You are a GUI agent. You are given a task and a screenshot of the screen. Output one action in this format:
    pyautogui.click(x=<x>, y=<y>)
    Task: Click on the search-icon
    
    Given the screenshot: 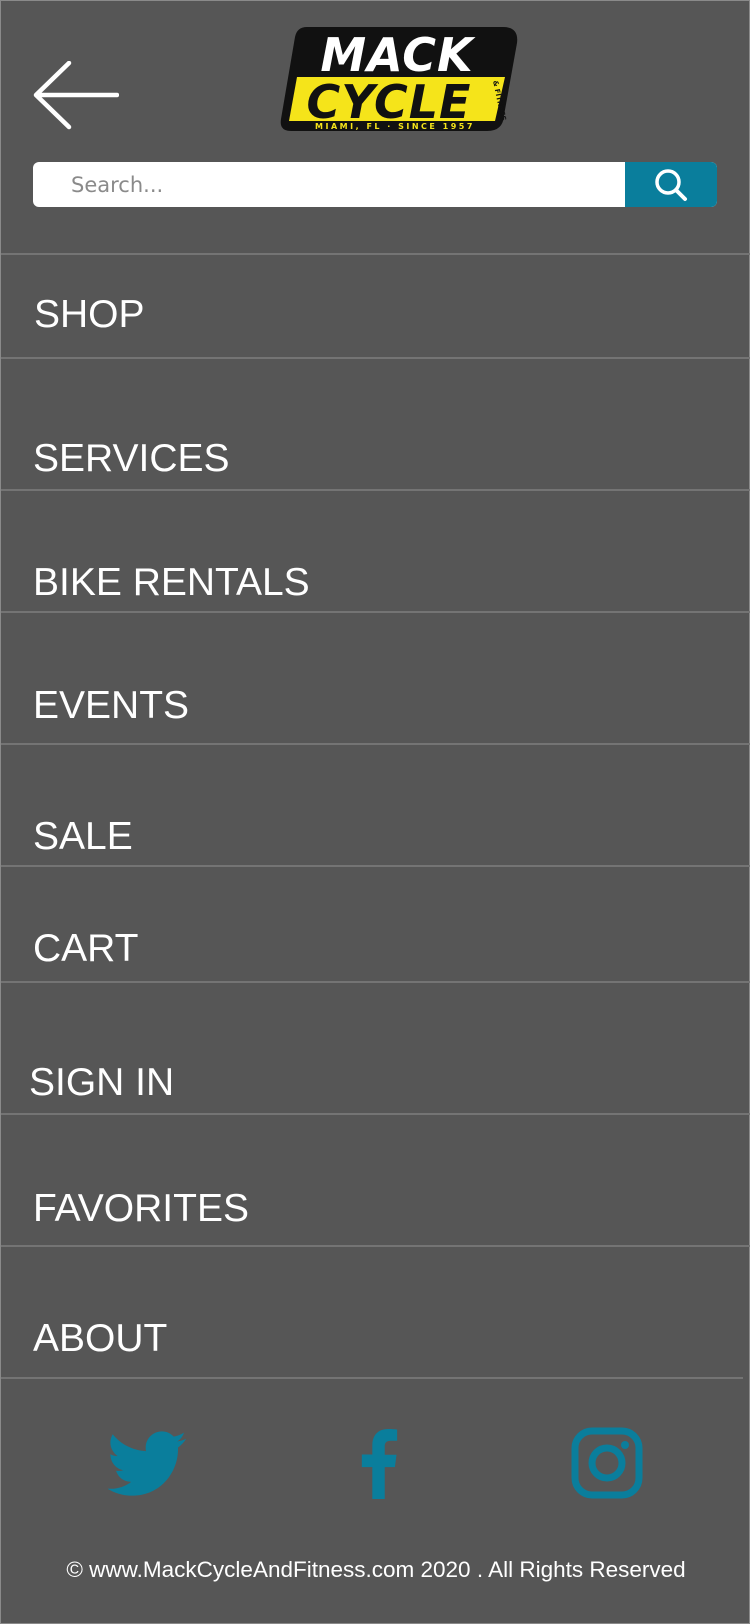 What is the action you would take?
    pyautogui.click(x=671, y=184)
    